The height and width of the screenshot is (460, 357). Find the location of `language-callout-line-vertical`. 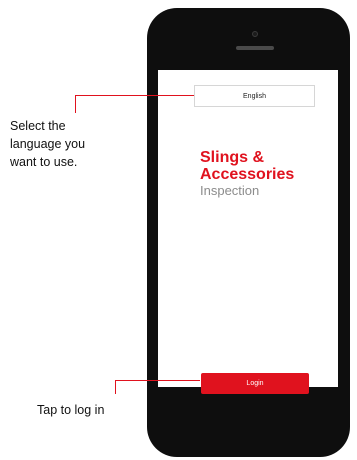

language-callout-line-vertical is located at coordinates (75, 104).